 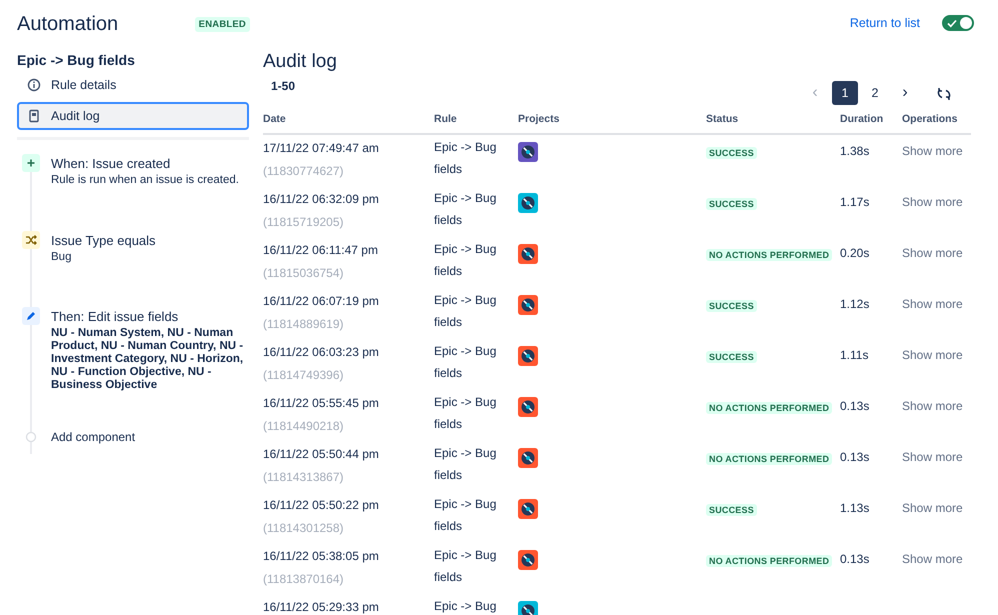 I want to click on duration-text: 1.11s, so click(x=855, y=355).